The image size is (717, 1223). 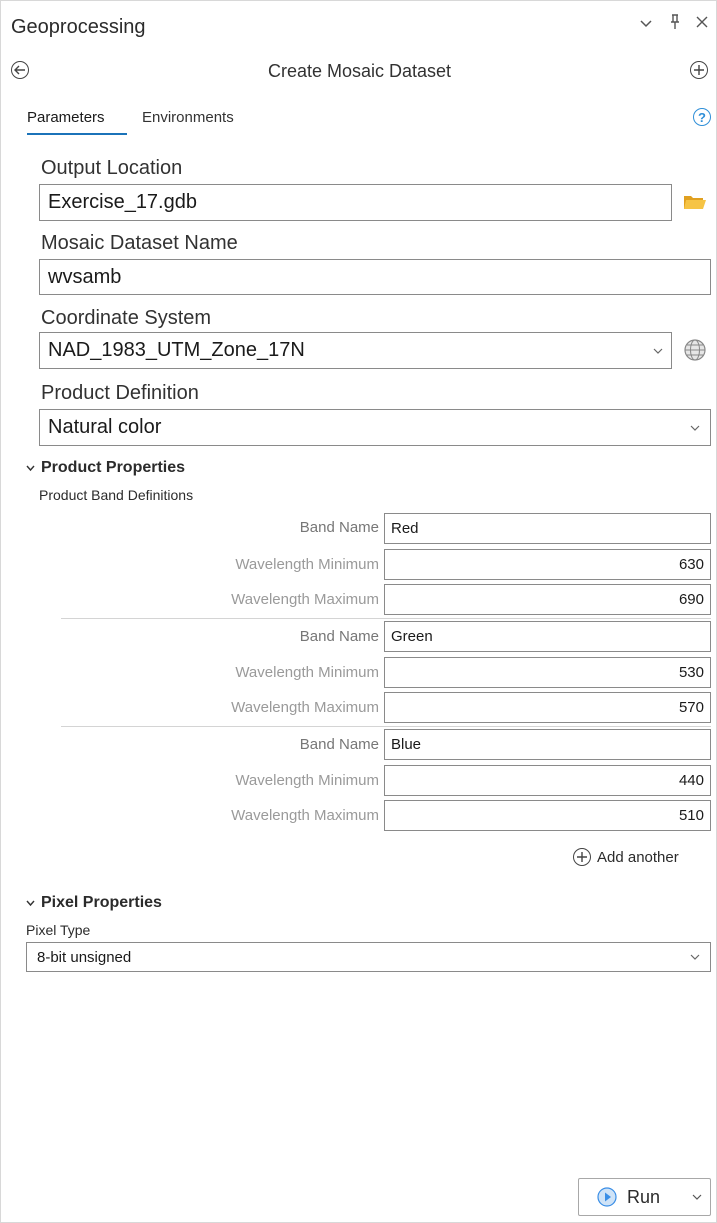 What do you see at coordinates (638, 857) in the screenshot?
I see `add-another-label: Add another` at bounding box center [638, 857].